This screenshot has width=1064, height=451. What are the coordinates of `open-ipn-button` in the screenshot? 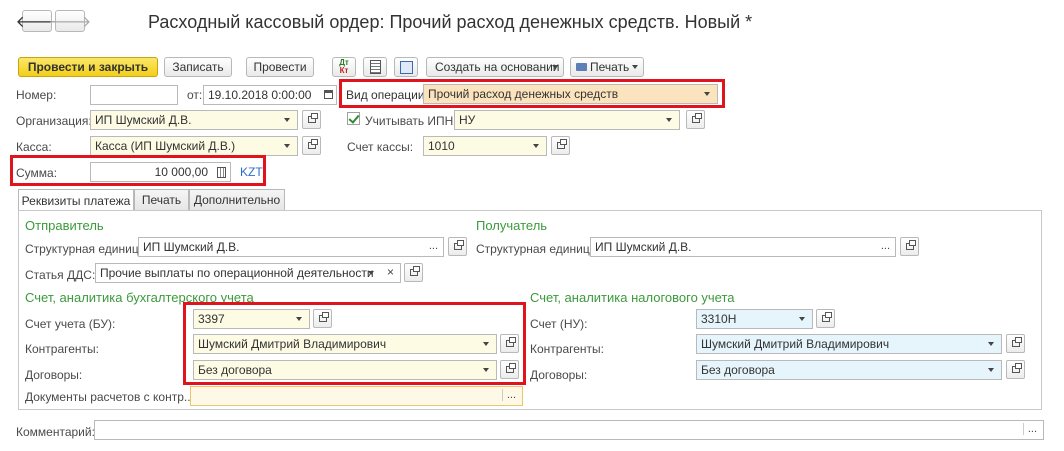 It's located at (695, 119).